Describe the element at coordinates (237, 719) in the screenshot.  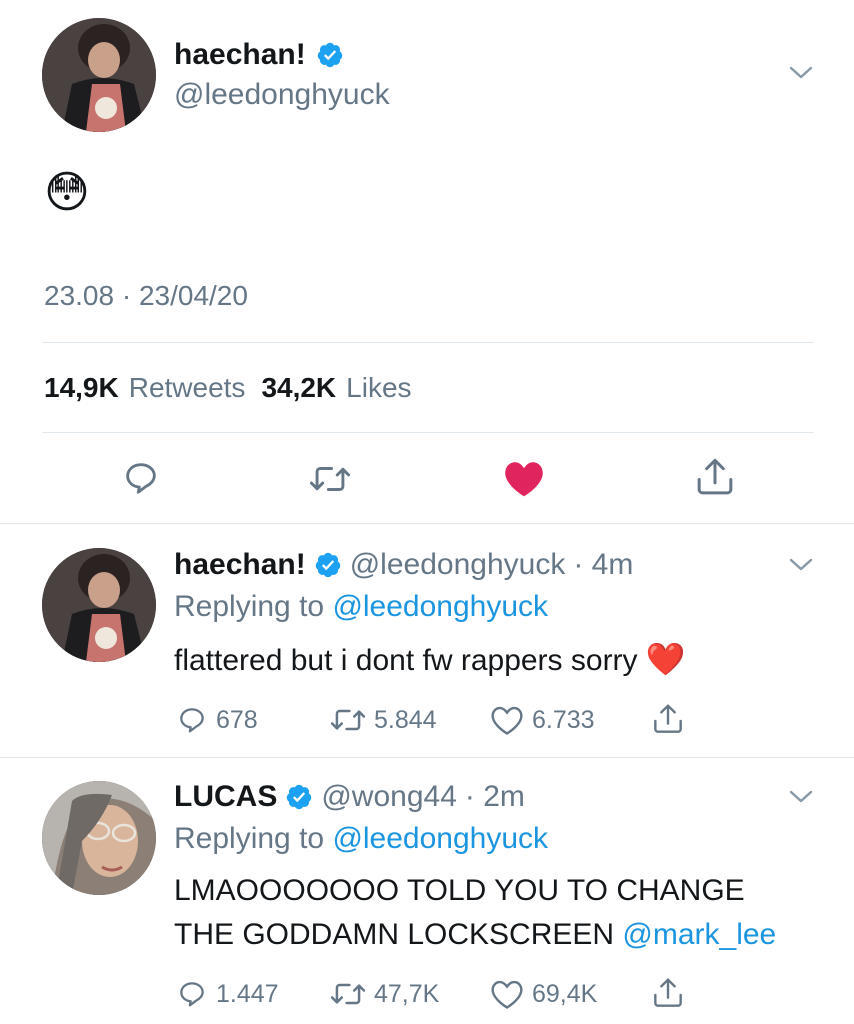
I see `reply-count: 678` at that location.